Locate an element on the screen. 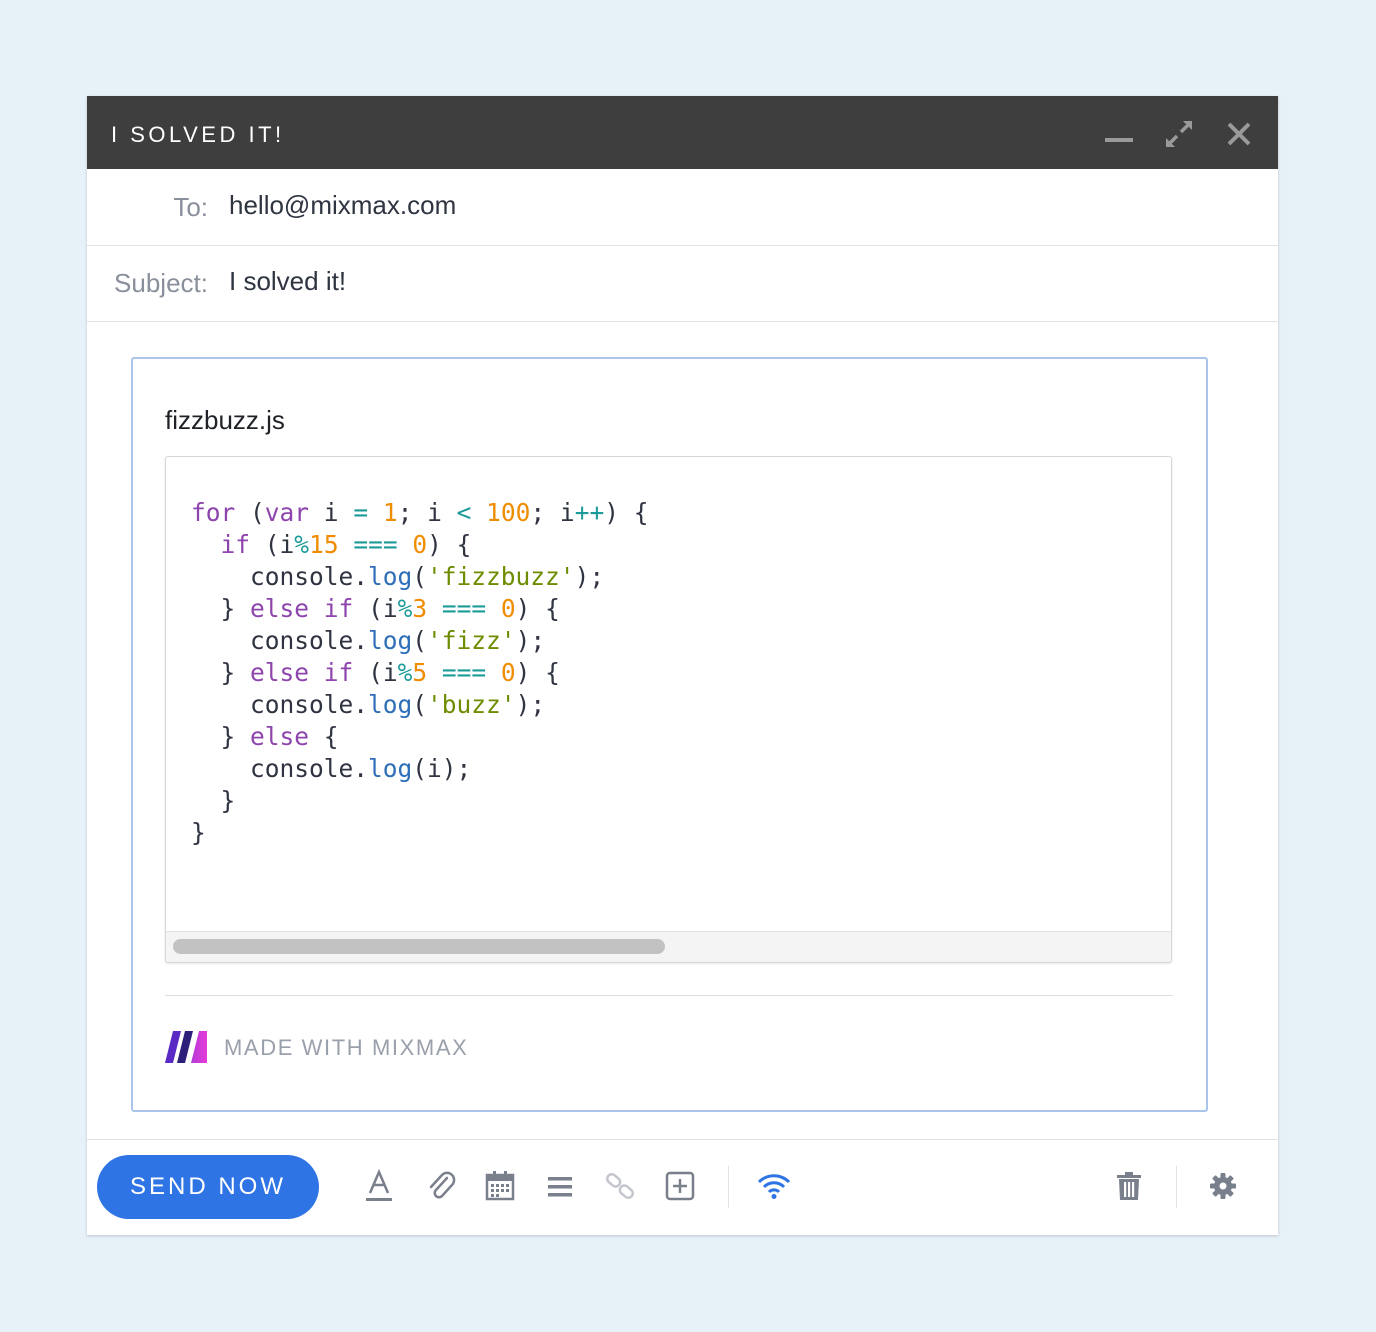  divider is located at coordinates (669, 995).